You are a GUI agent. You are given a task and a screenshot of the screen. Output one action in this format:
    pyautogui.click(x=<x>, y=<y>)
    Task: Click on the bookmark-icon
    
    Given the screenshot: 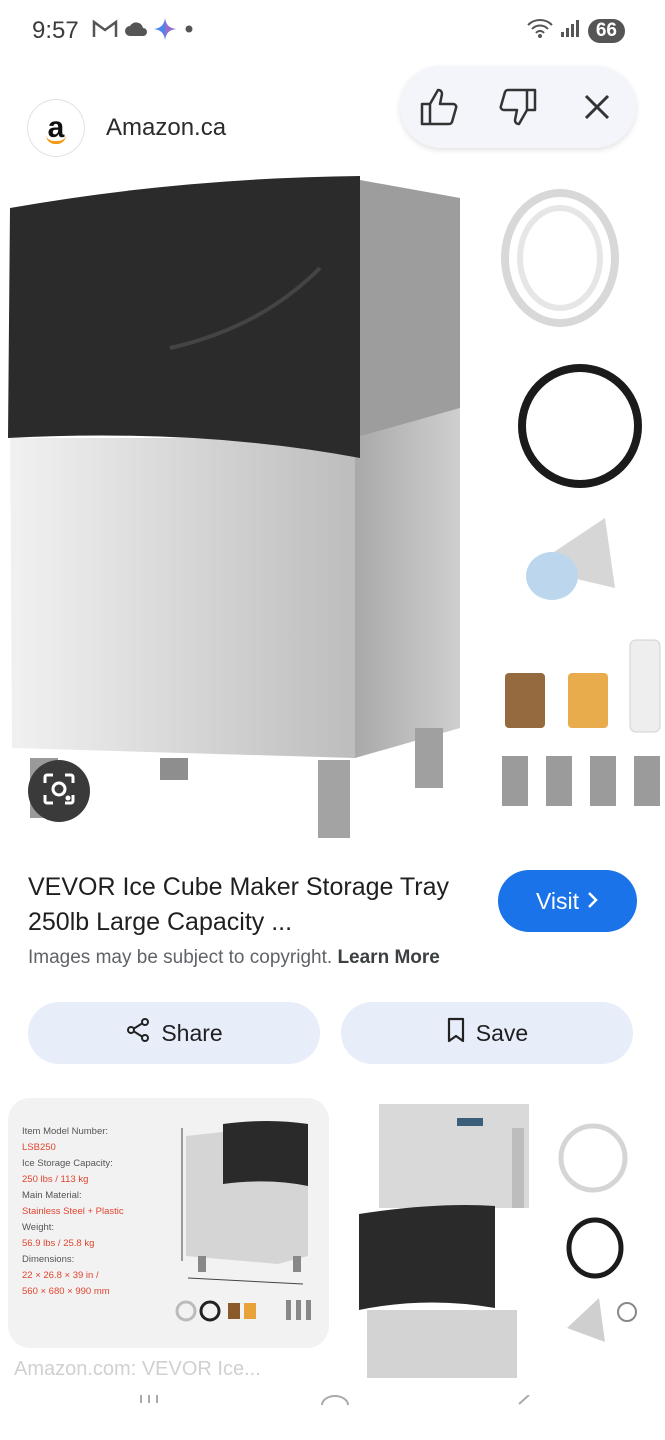 What is the action you would take?
    pyautogui.click(x=456, y=1033)
    